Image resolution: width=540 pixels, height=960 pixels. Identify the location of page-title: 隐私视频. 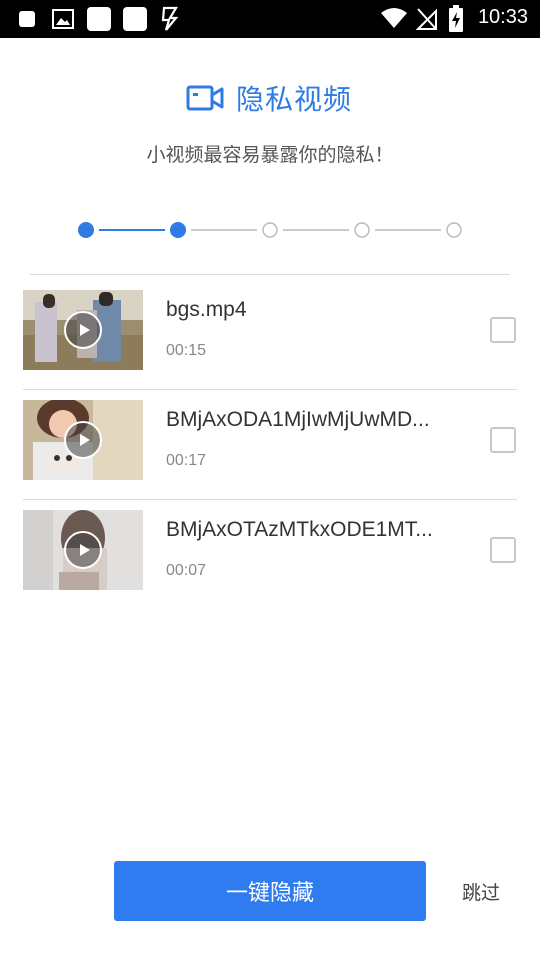
(294, 99).